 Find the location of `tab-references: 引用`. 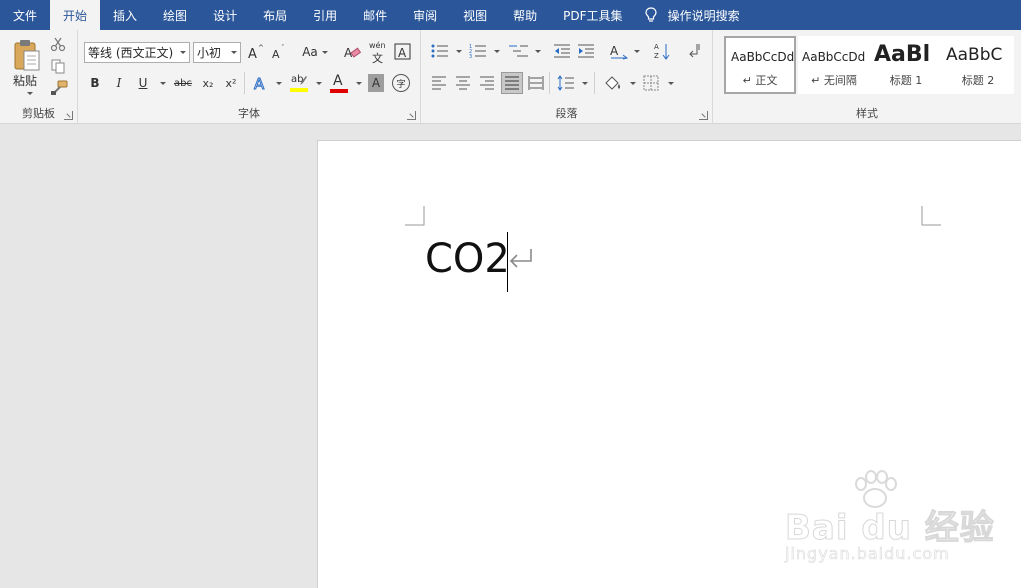

tab-references: 引用 is located at coordinates (325, 15).